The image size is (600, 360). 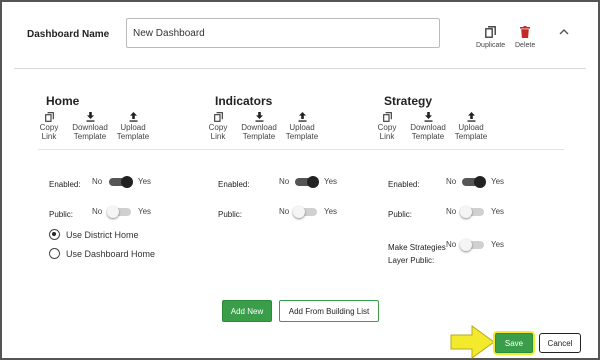 I want to click on section-title: Indicators, so click(x=244, y=101).